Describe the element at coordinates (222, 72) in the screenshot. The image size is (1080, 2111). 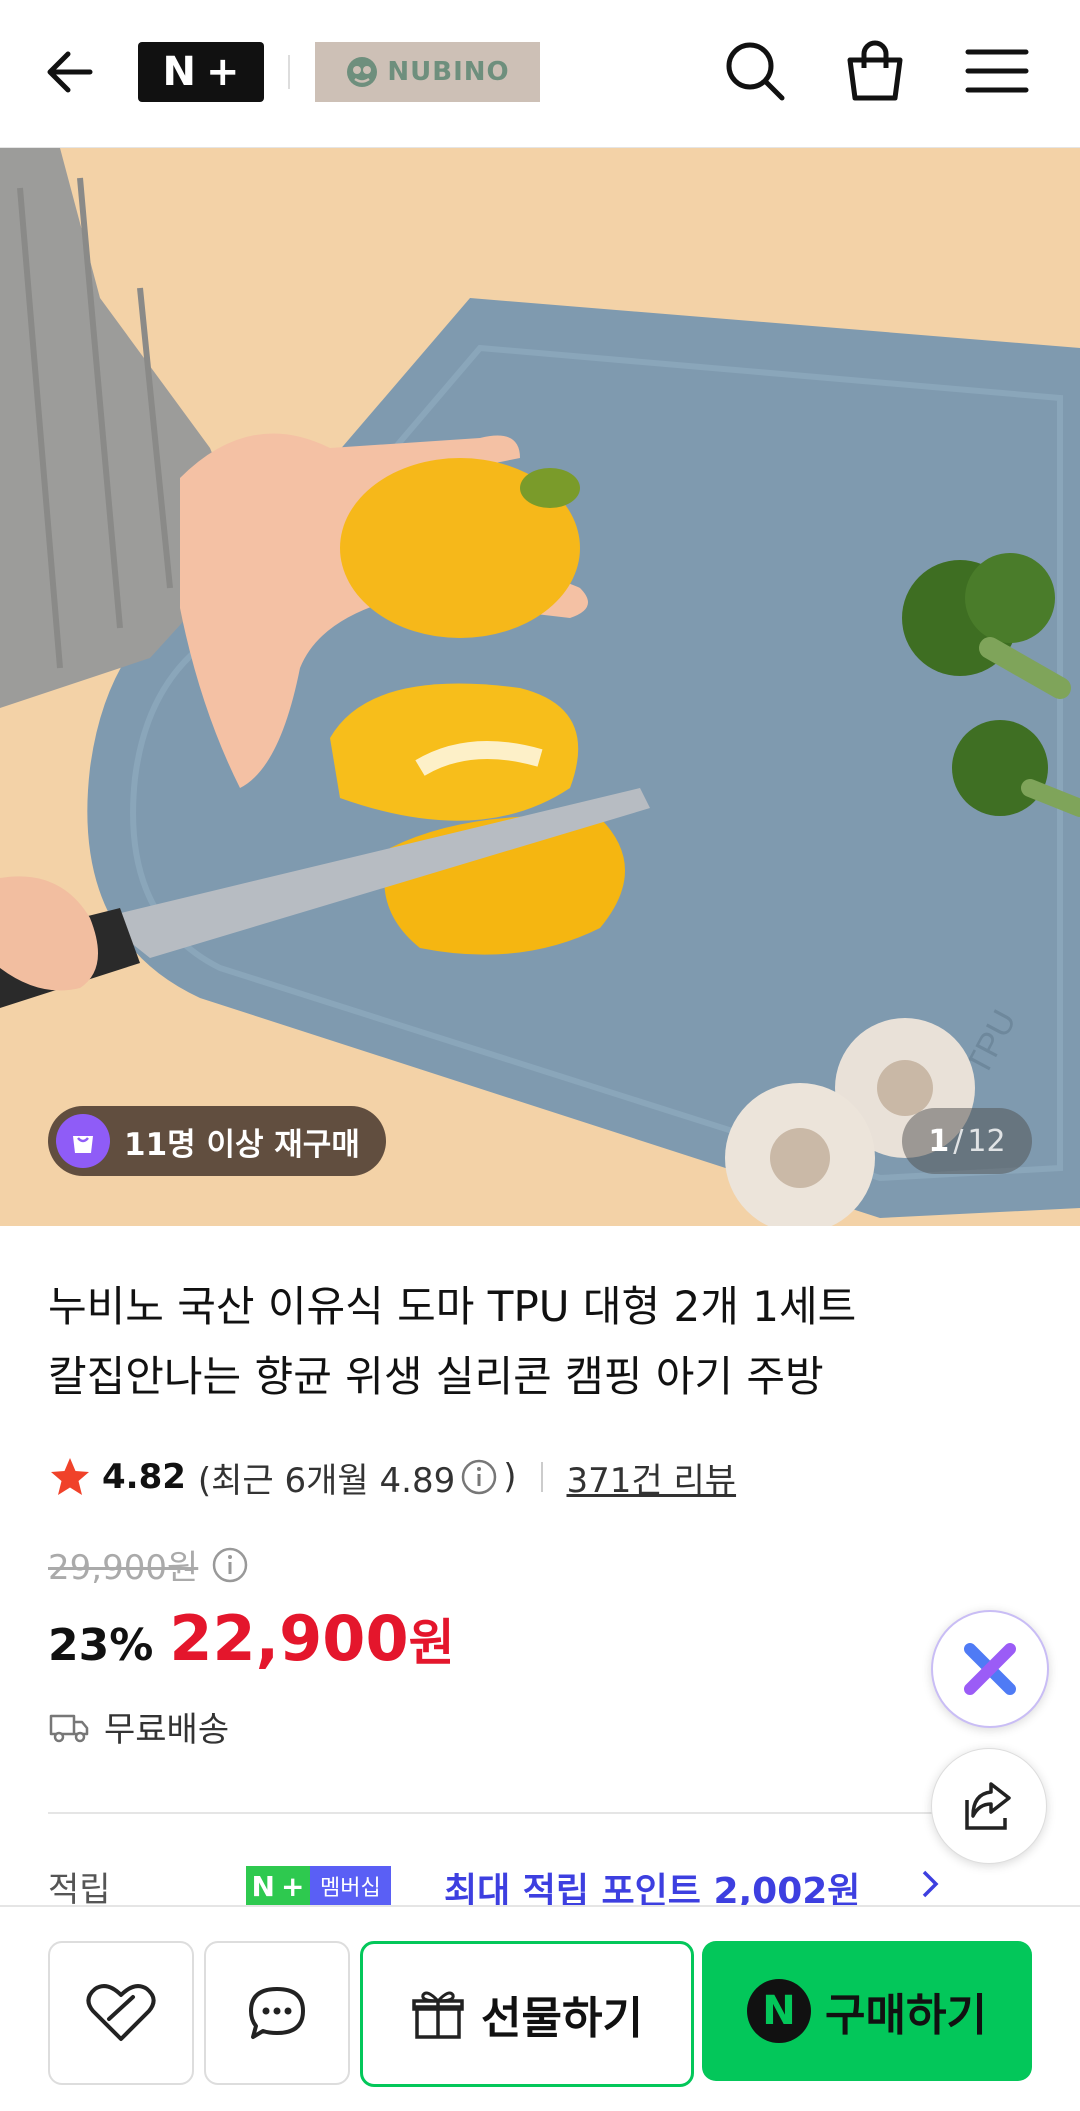
I see `nplus-plus: +` at that location.